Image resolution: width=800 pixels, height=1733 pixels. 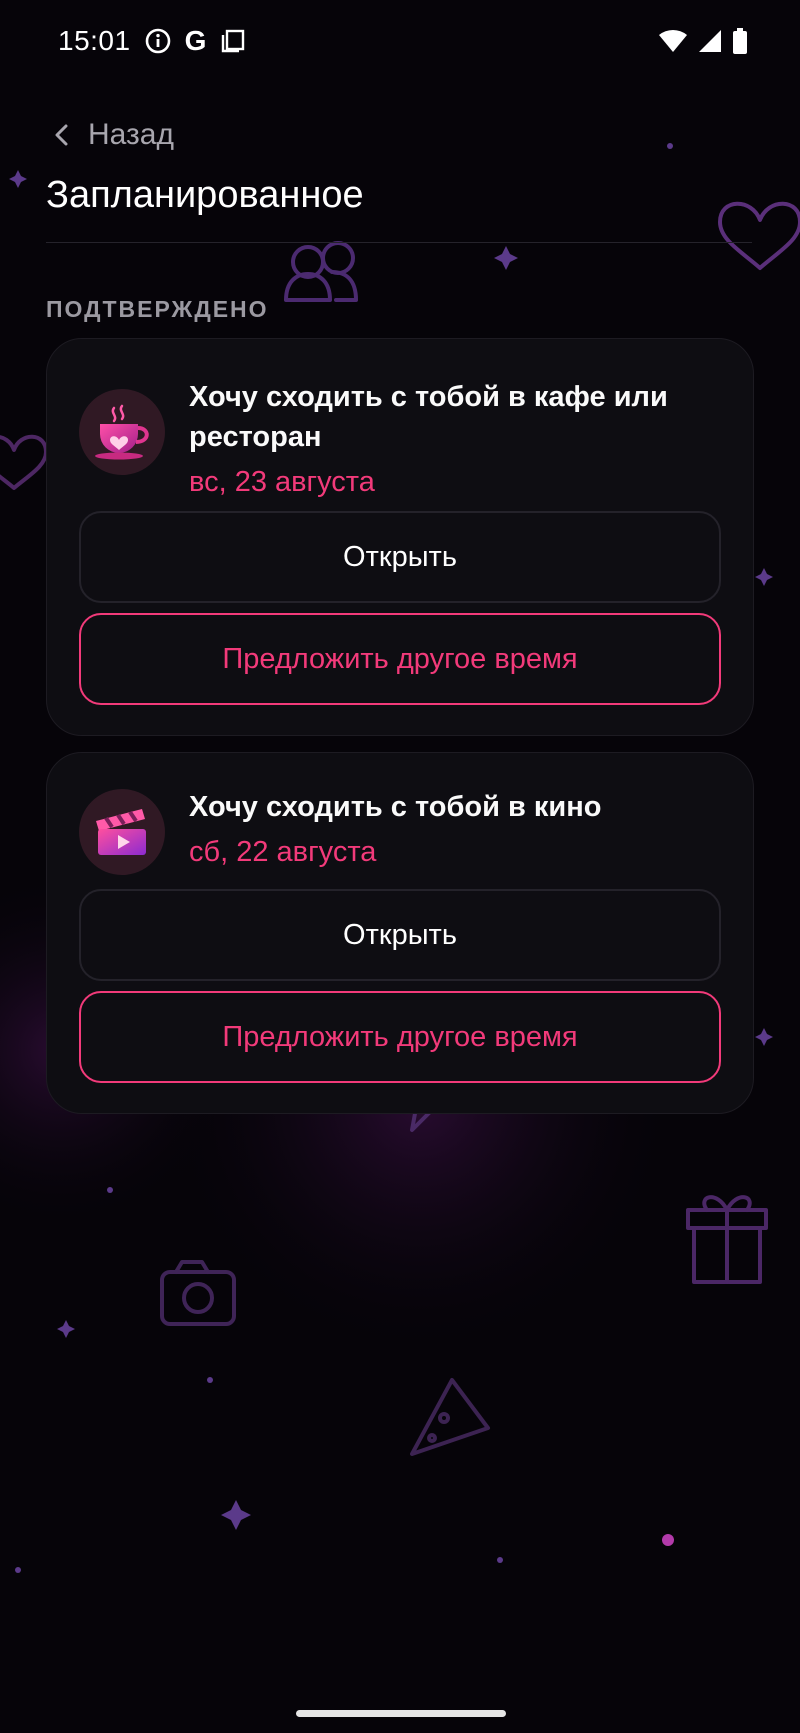 I want to click on plan-title-line: Хочу сходить с тобой в кафе или, so click(x=428, y=397).